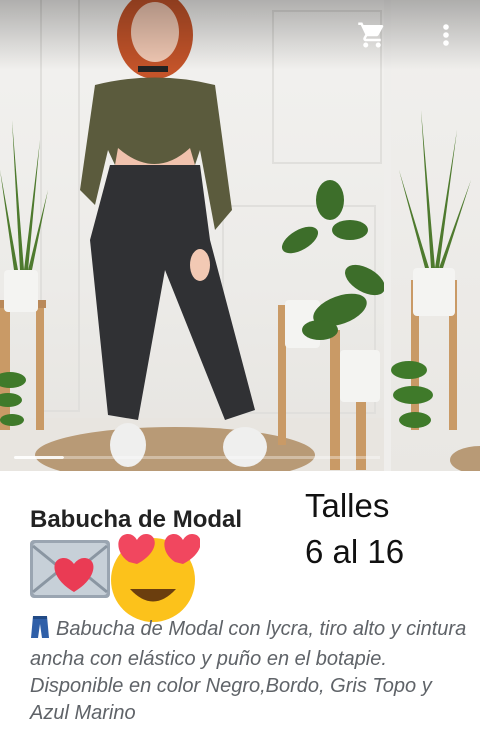 The height and width of the screenshot is (751, 480). Describe the element at coordinates (70, 569) in the screenshot. I see `envelope-heart-icon` at that location.